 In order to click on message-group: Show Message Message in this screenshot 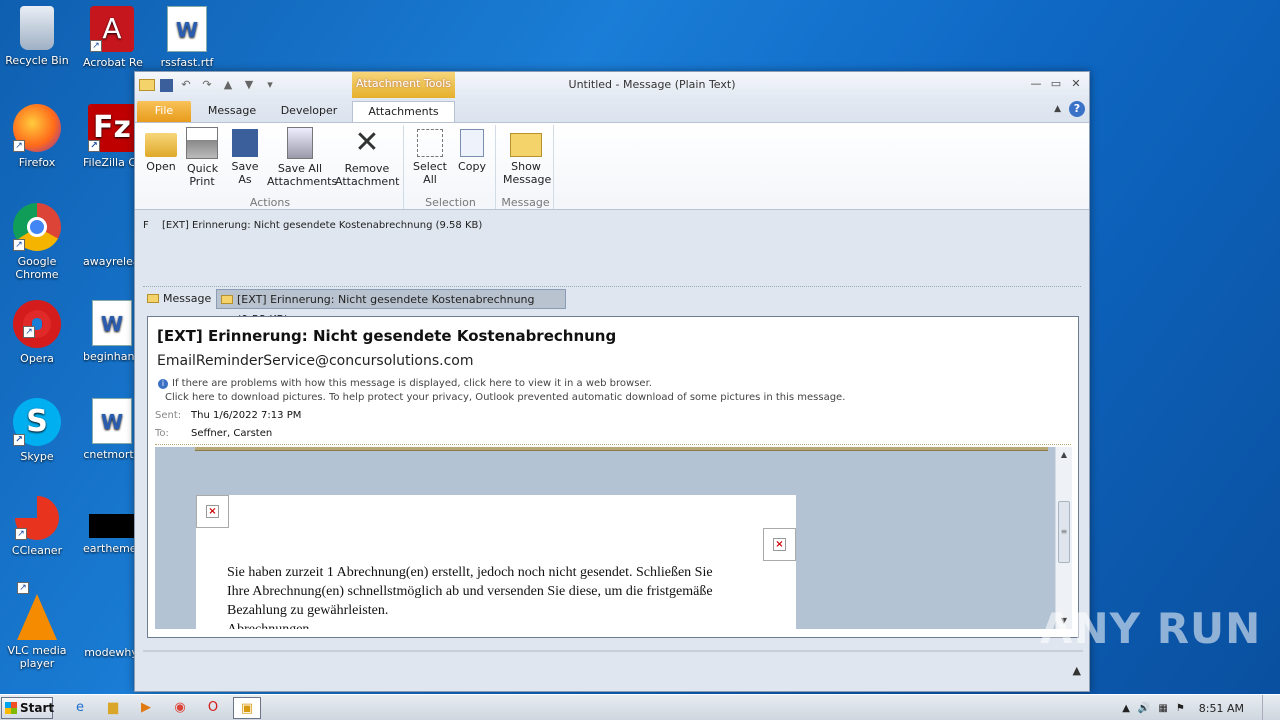, I will do `click(526, 167)`.